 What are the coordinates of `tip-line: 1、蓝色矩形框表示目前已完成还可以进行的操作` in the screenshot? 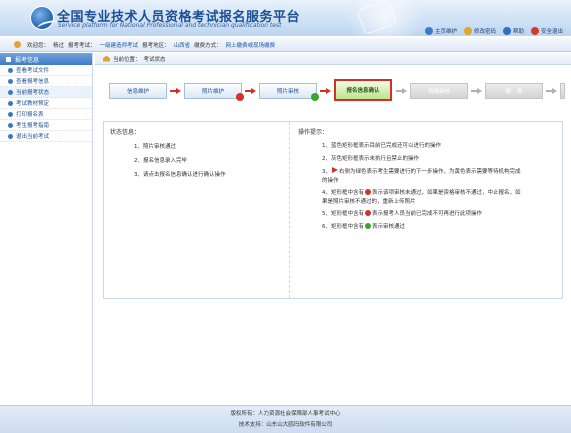 It's located at (382, 146).